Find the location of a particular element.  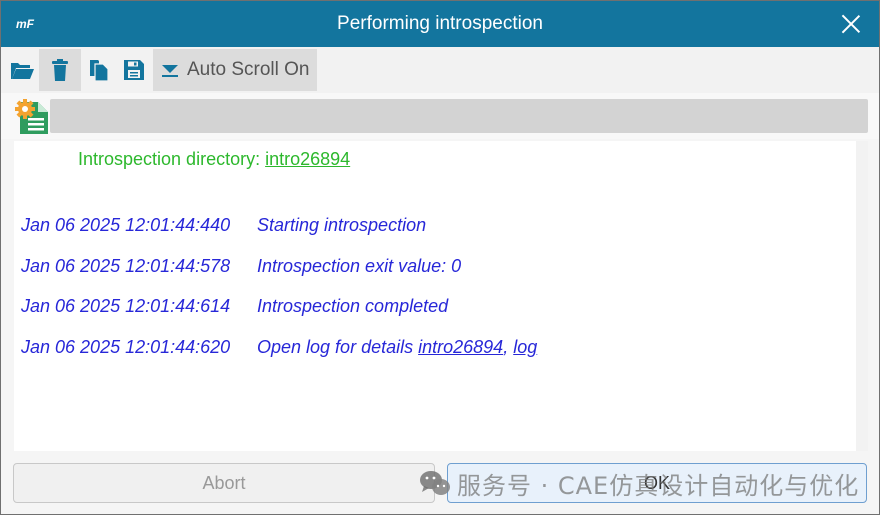

log-timestamp: Jan 06 2025 12:01:44:440 is located at coordinates (126, 225).